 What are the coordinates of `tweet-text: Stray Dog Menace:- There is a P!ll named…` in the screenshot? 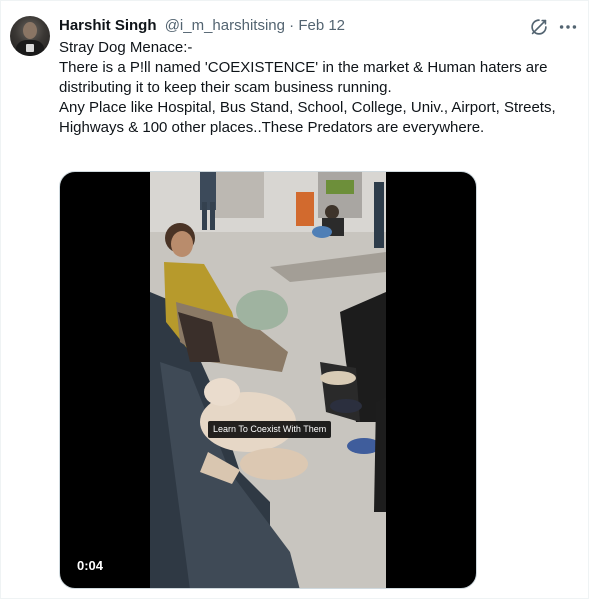 It's located at (319, 88).